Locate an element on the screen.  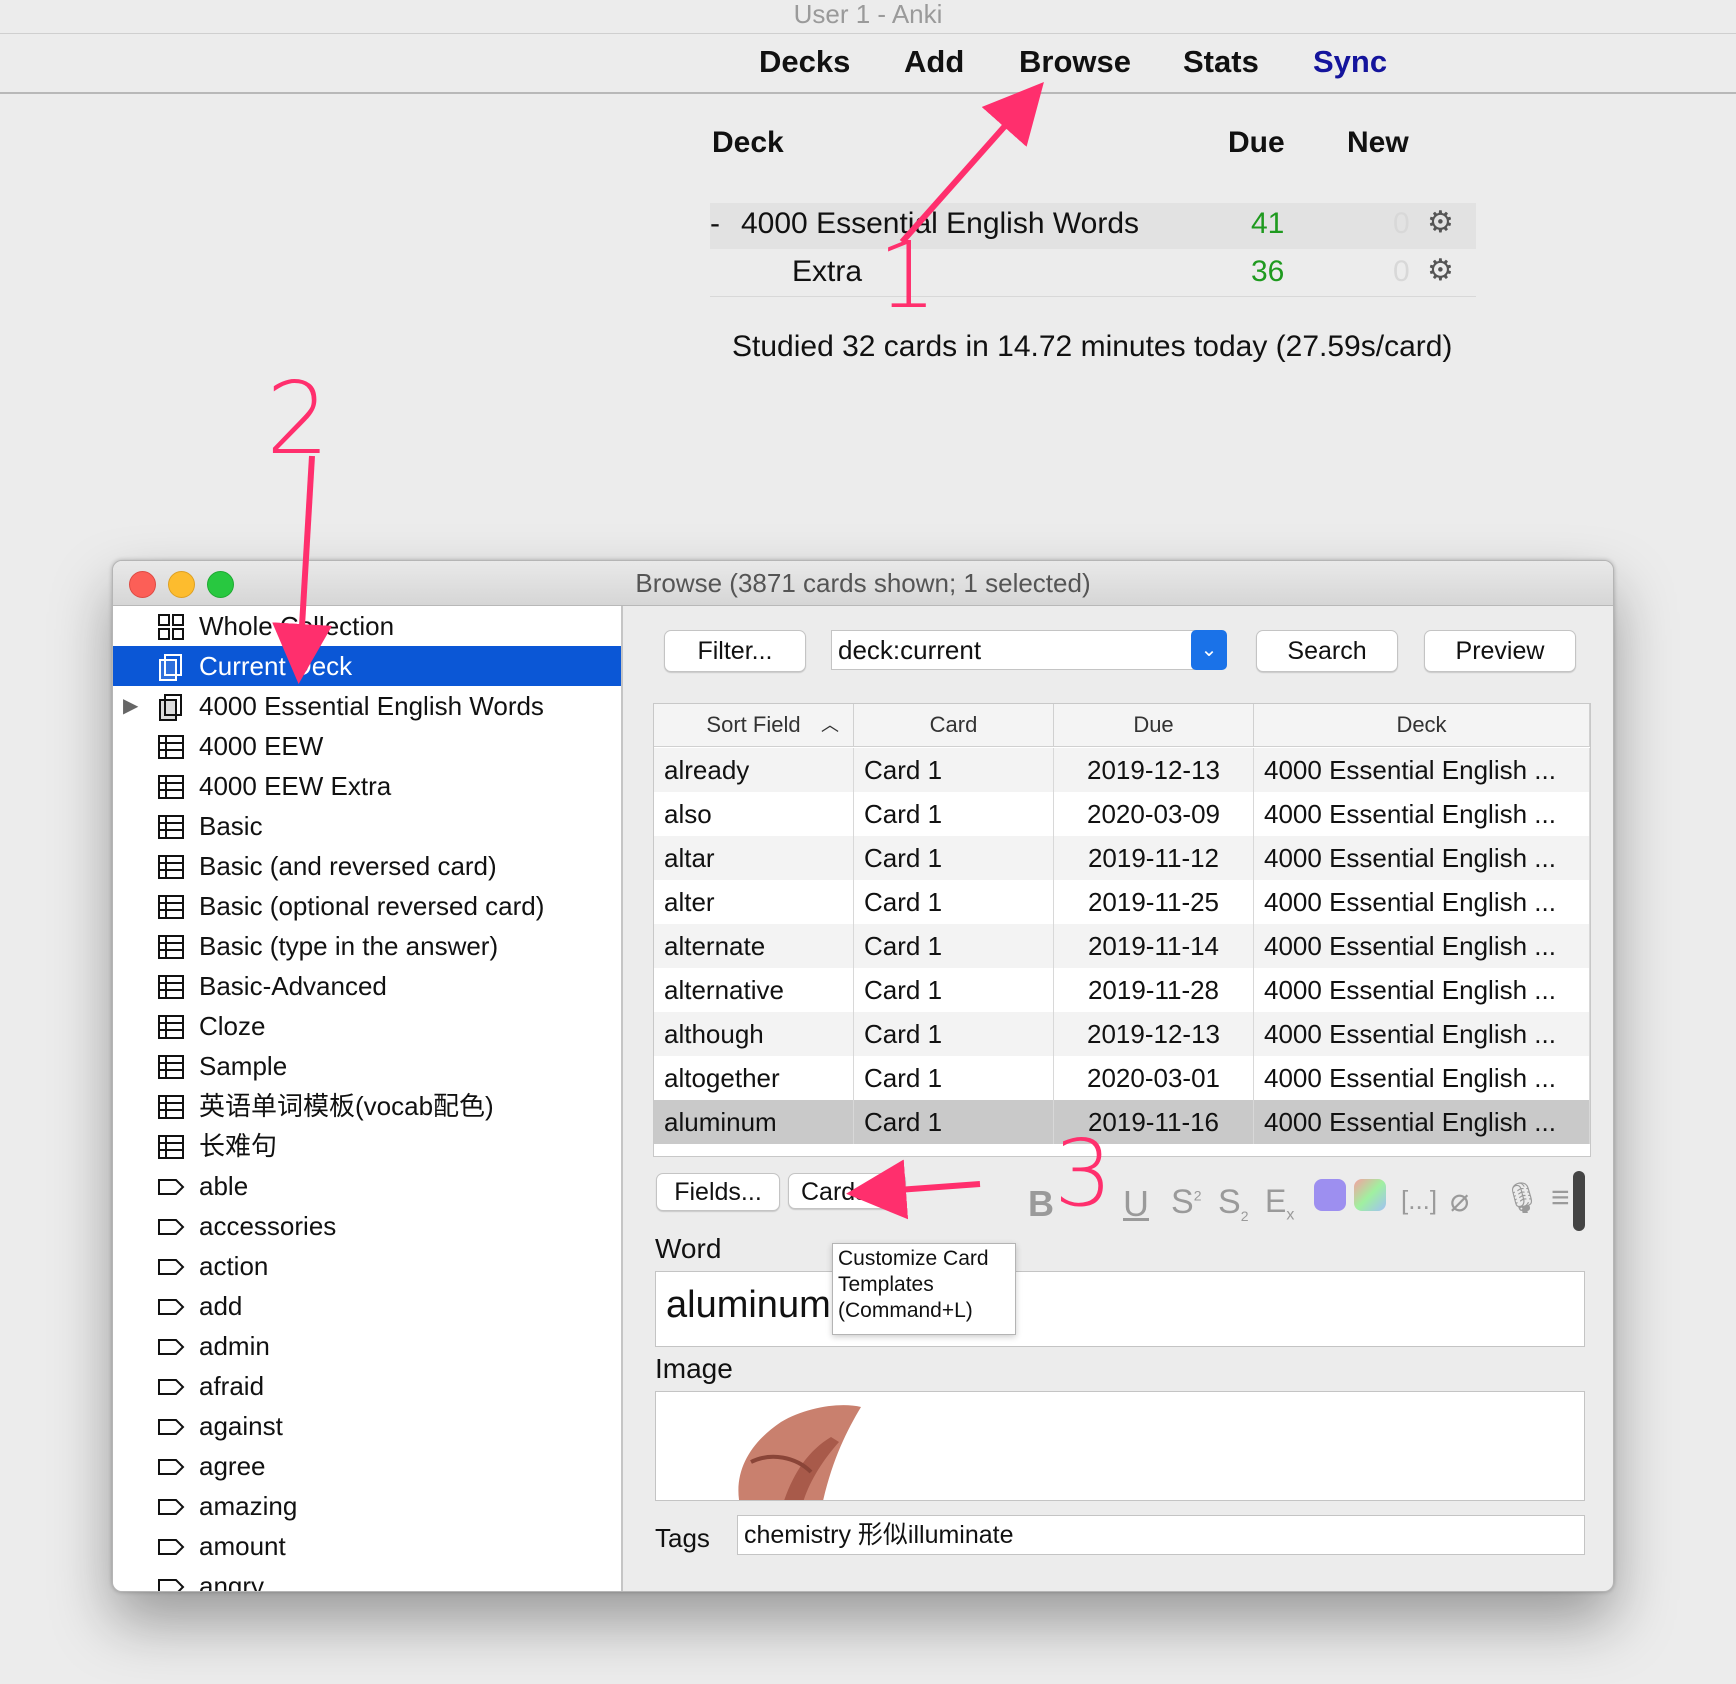
tag-icon is located at coordinates (171, 1266).